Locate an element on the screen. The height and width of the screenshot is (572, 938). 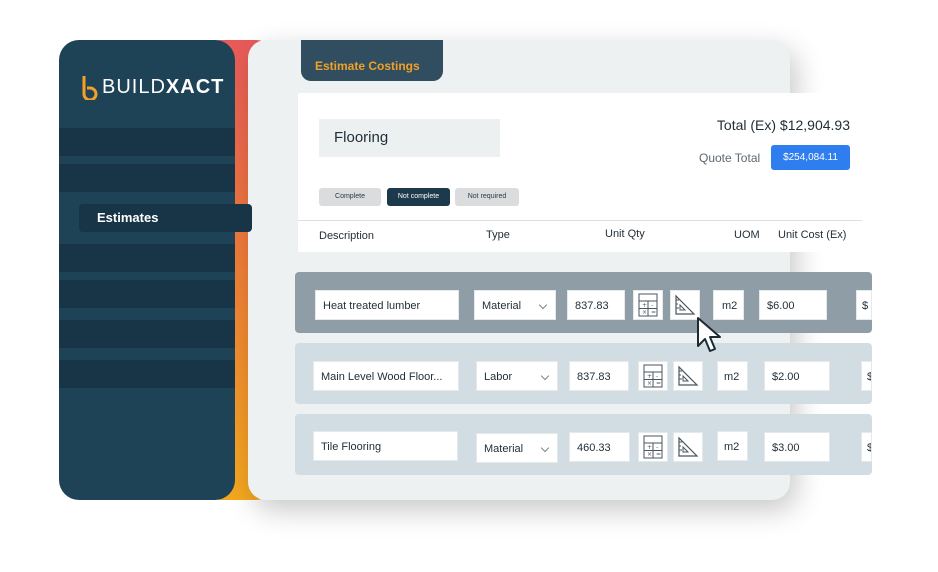
column-header-description: Description is located at coordinates (347, 236).